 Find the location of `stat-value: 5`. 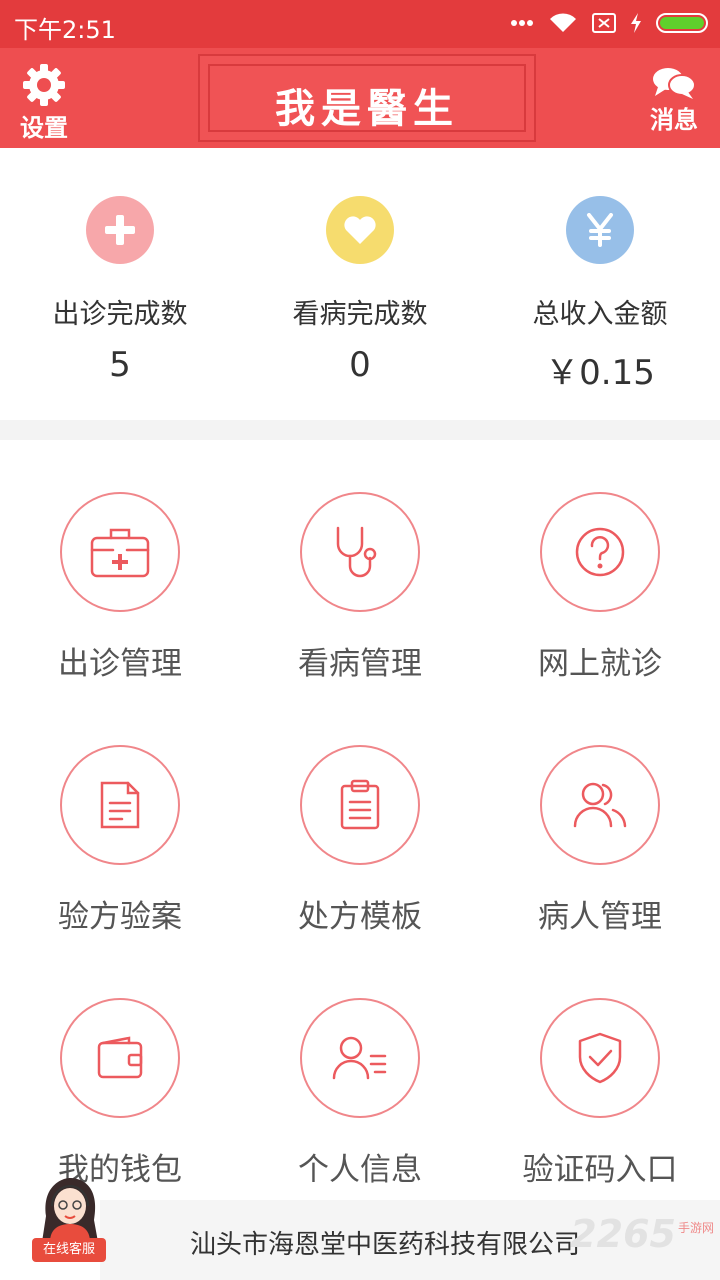

stat-value: 5 is located at coordinates (120, 365).